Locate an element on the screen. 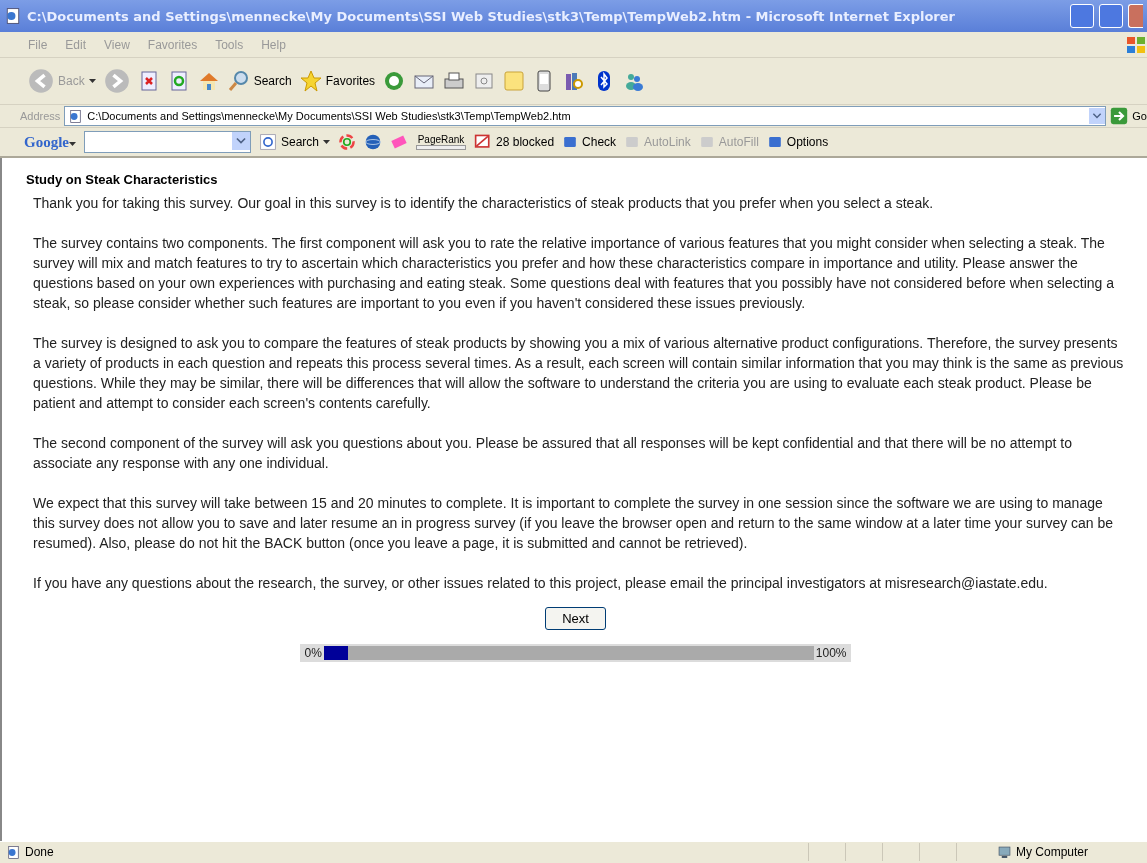  window-title: C:\Documents and Settings\mennecke\My Documents\SSI Web Studies\stk3\Temp\TempWeb2.htm - Microsoft Internet Explorer is located at coordinates (491, 16).